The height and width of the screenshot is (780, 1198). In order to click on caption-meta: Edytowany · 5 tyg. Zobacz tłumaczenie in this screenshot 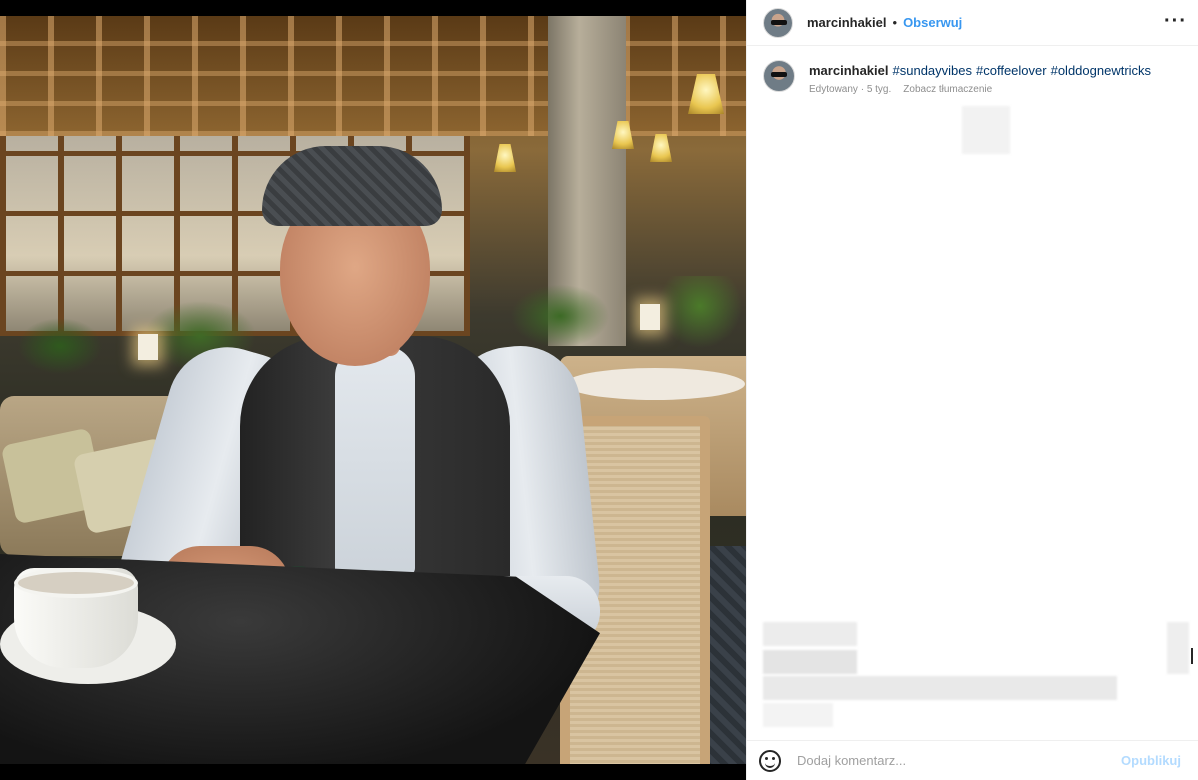, I will do `click(982, 89)`.